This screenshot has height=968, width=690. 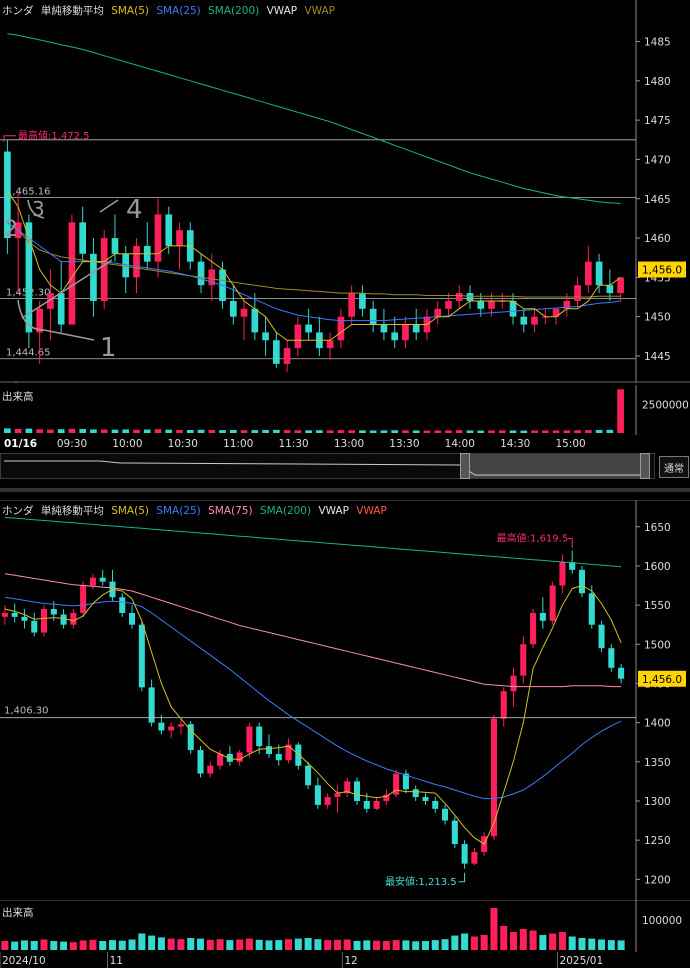 I want to click on intraday-volume-chart: 2500000, so click(x=345, y=410).